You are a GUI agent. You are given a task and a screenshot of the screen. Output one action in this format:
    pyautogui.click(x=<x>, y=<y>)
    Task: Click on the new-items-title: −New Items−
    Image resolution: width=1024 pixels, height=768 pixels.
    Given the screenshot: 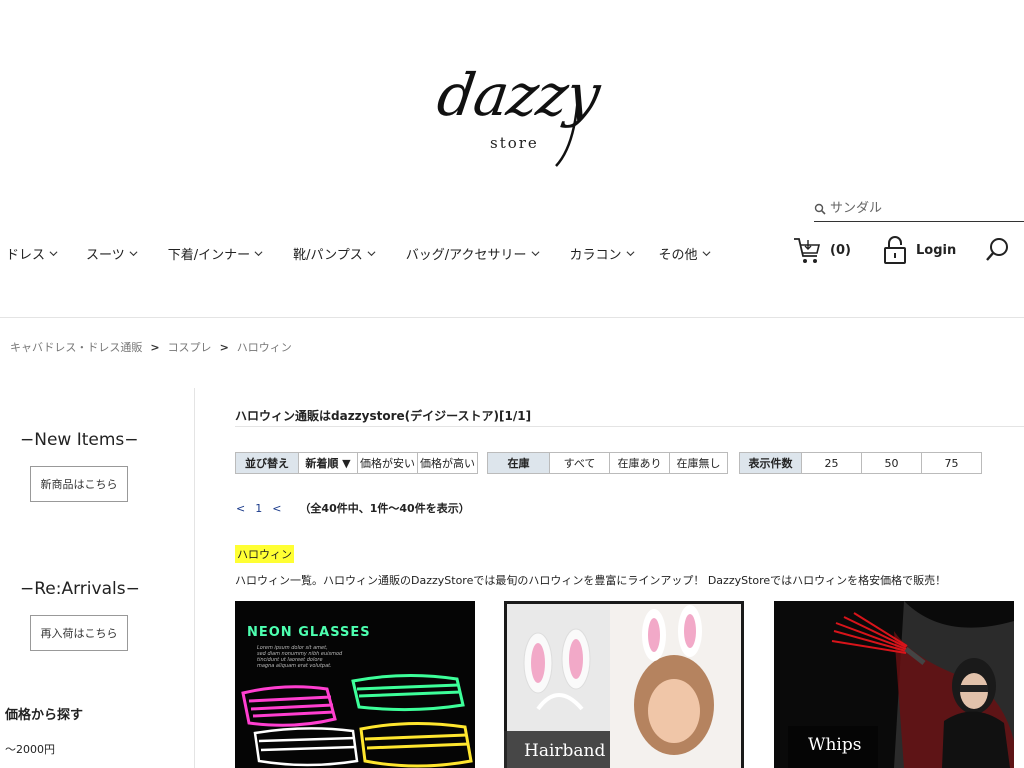 What is the action you would take?
    pyautogui.click(x=79, y=440)
    